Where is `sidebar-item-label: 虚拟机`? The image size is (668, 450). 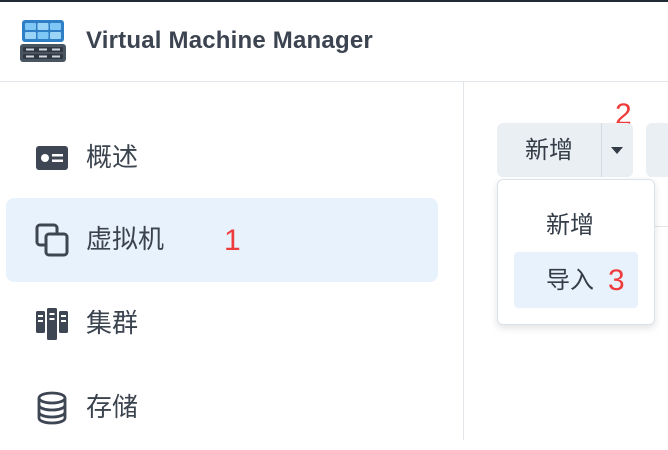
sidebar-item-label: 虚拟机 is located at coordinates (125, 240).